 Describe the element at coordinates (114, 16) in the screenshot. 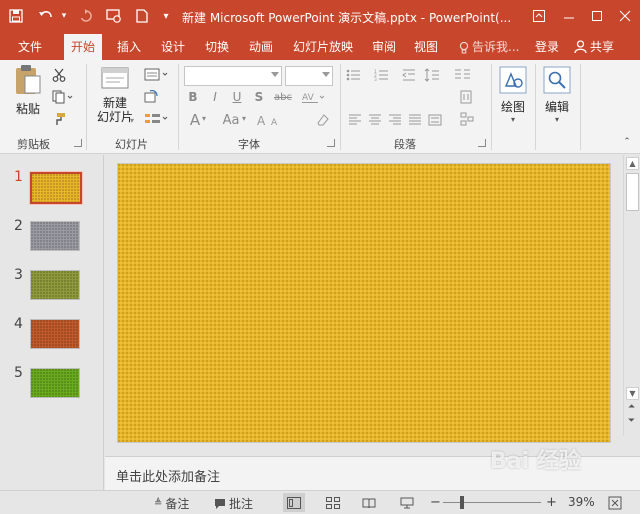

I see `slideshow-icon` at that location.